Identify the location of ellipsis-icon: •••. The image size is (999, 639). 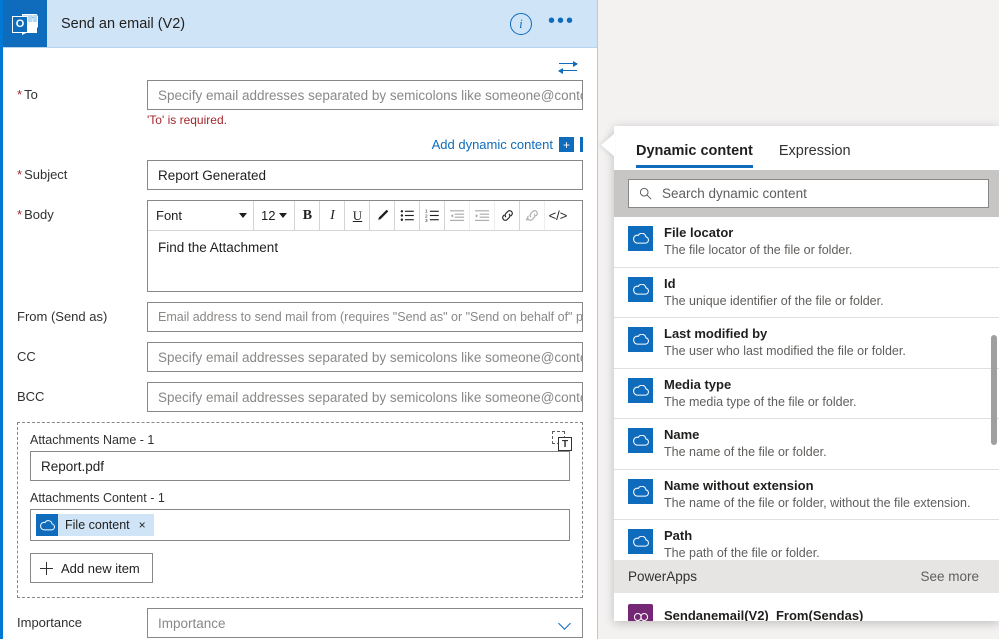
(561, 21).